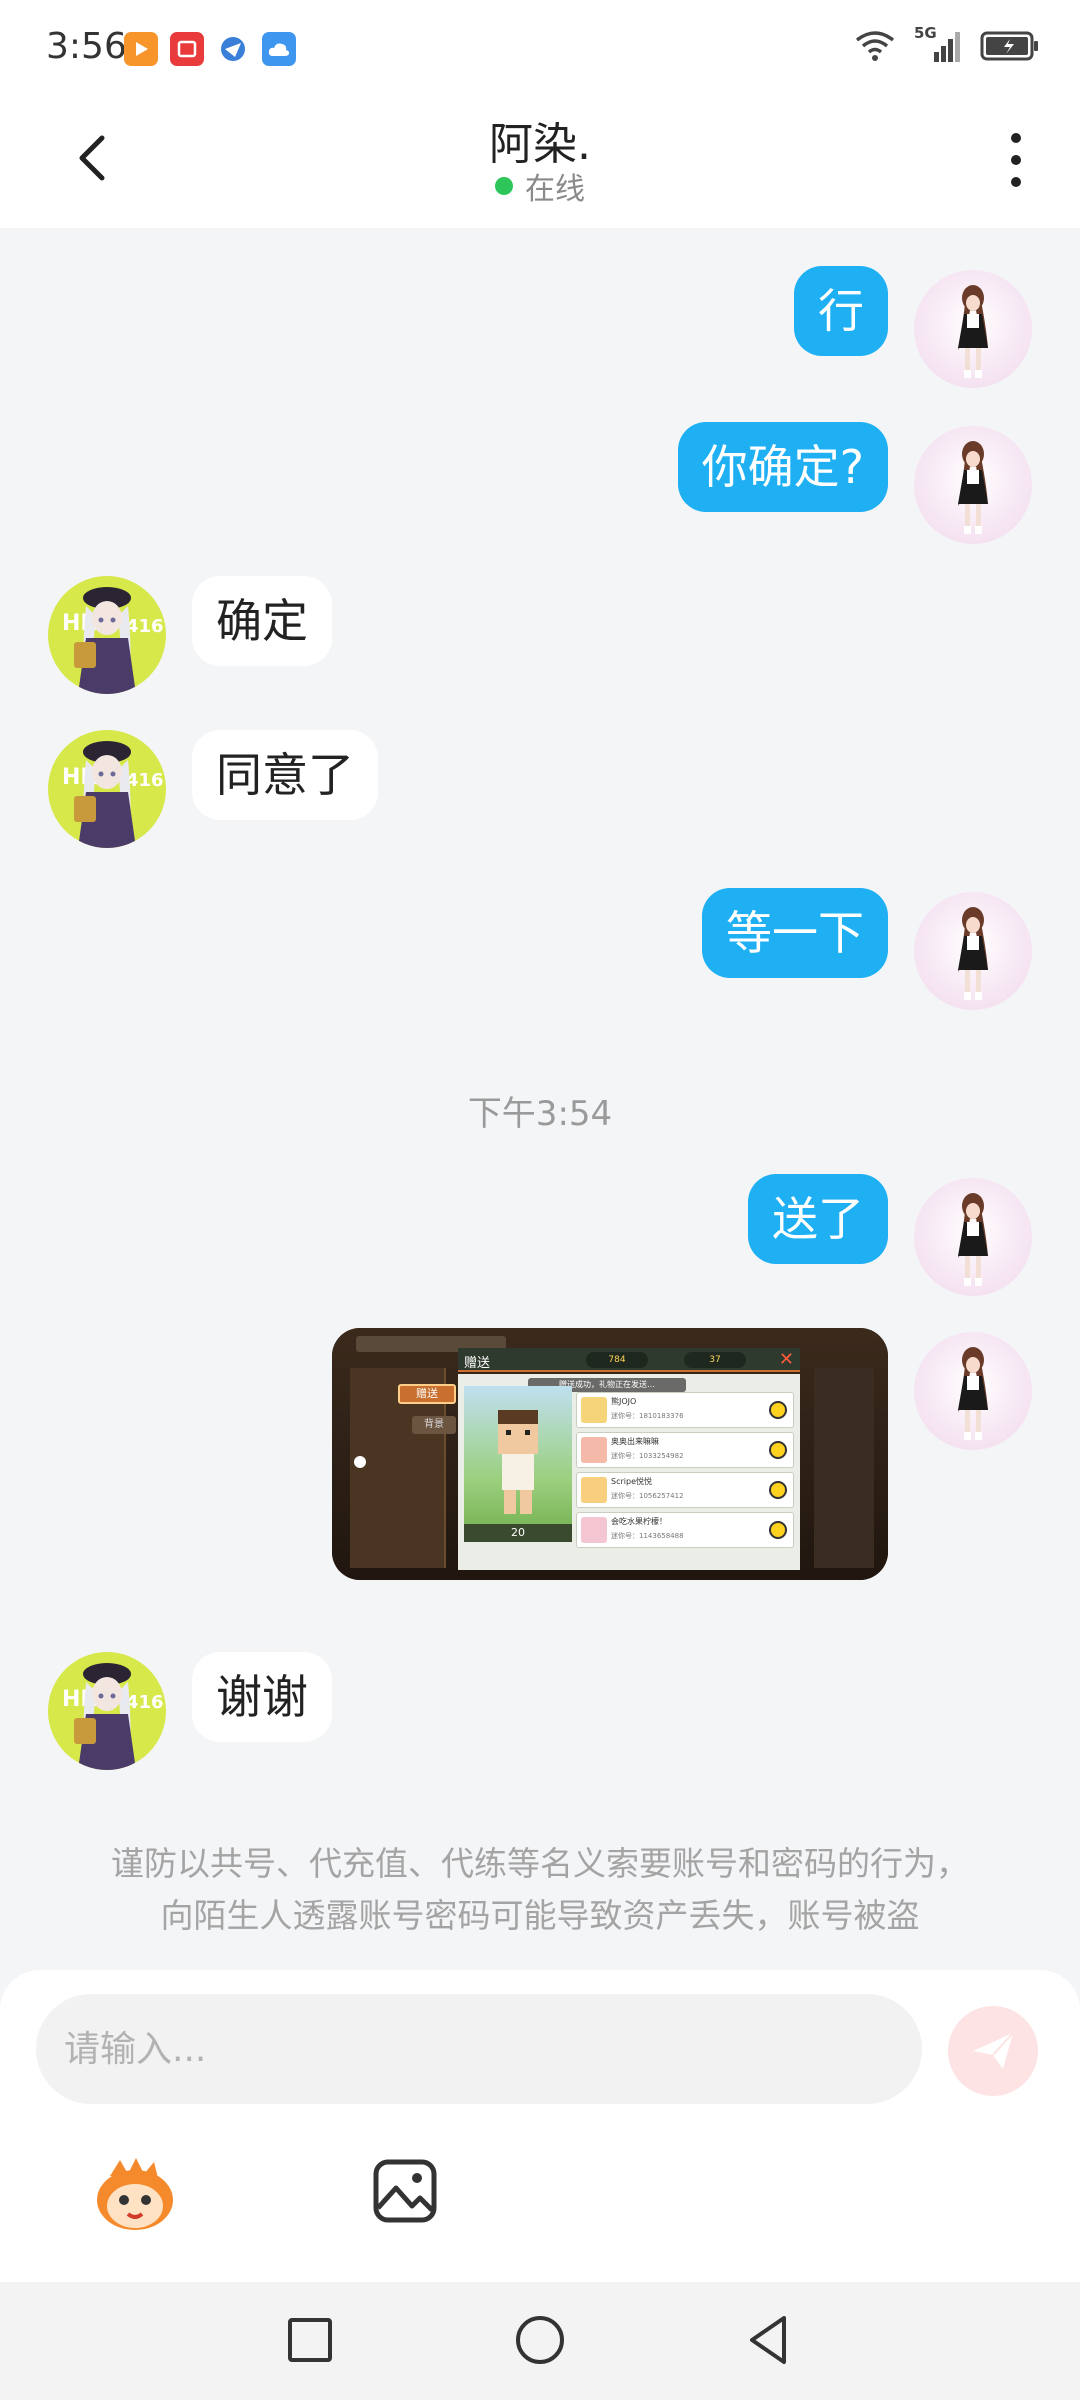 This screenshot has width=1080, height=2400. Describe the element at coordinates (631, 1481) in the screenshot. I see `game-friend-name: Scripe悦悦` at that location.